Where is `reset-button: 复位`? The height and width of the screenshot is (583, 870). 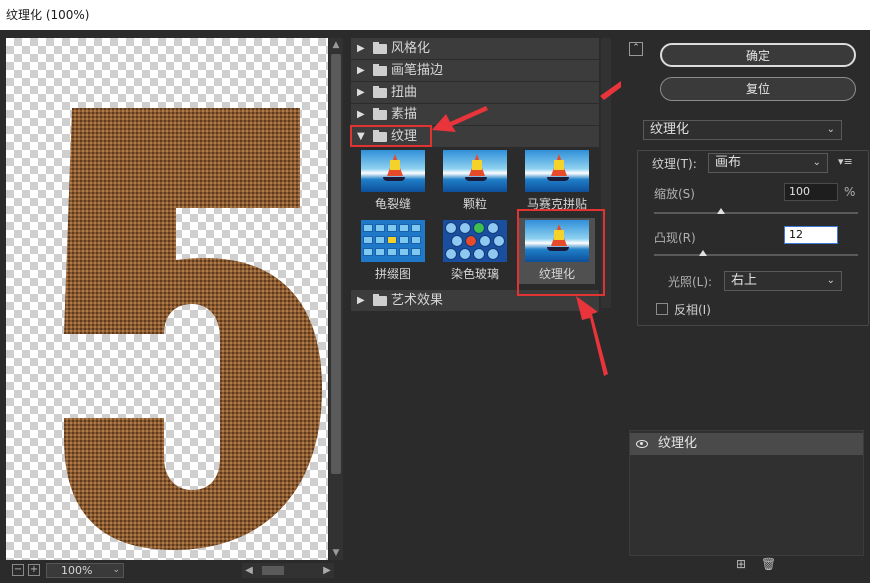 reset-button: 复位 is located at coordinates (758, 89).